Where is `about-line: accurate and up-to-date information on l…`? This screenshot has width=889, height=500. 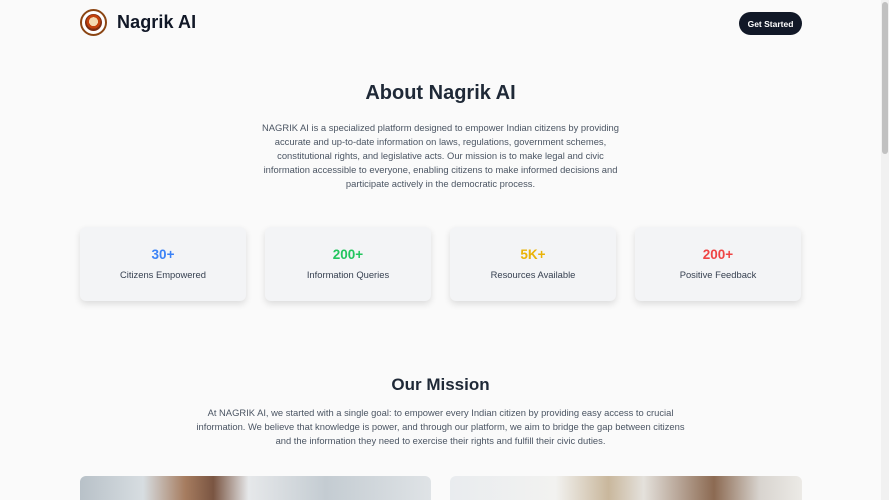 about-line: accurate and up-to-date information on l… is located at coordinates (440, 141).